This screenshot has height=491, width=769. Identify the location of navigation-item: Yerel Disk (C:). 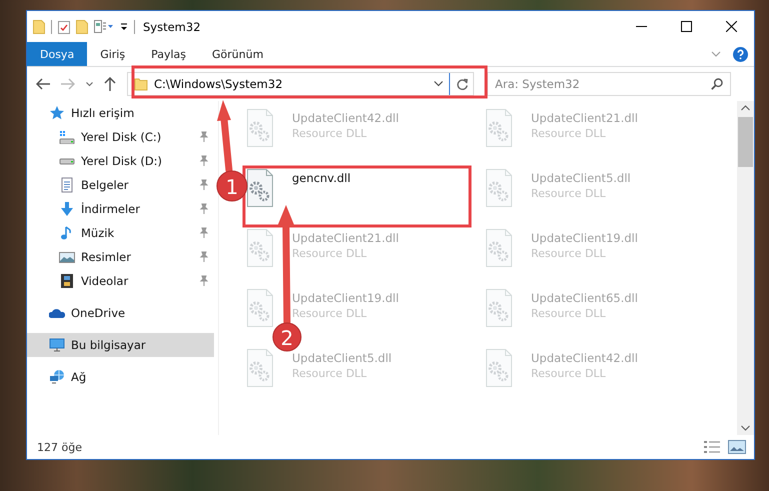
(120, 137).